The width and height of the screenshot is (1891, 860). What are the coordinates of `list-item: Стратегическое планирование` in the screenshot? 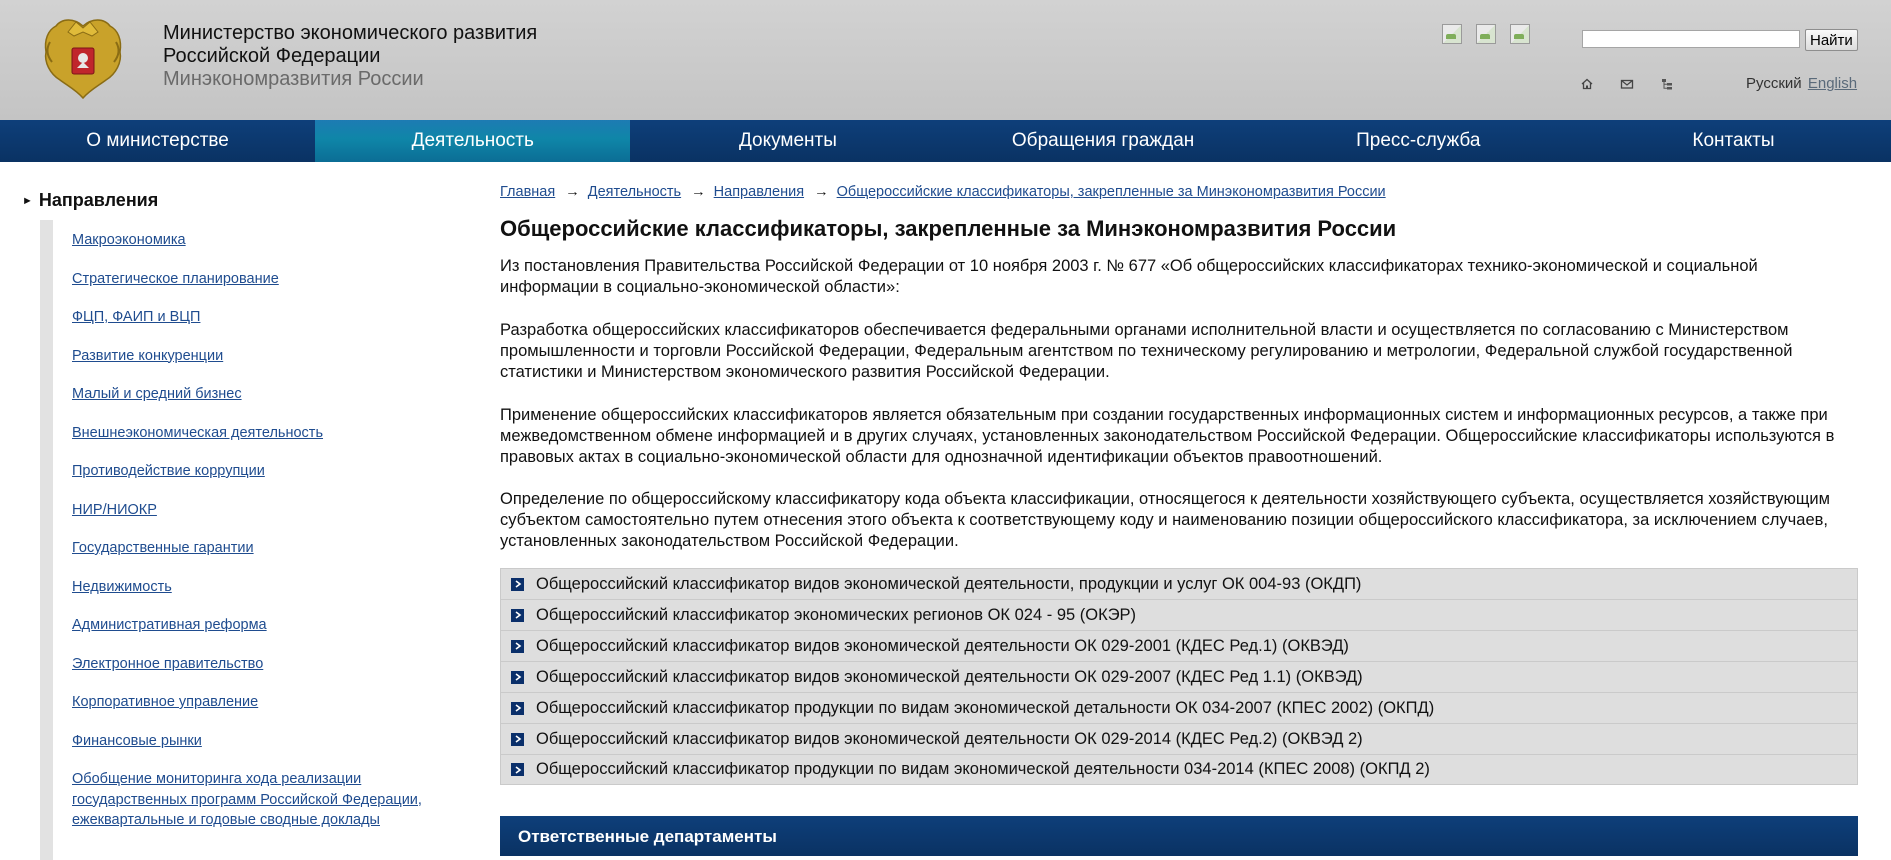 It's located at (262, 279).